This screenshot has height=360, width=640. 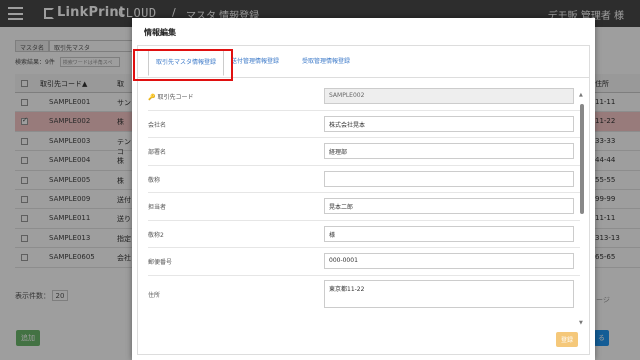 I want to click on field-label: 住所, so click(x=154, y=294).